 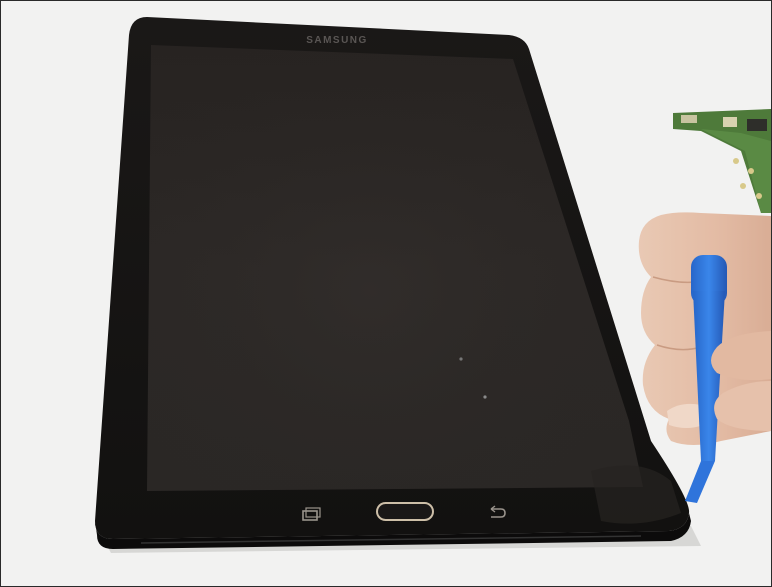 I want to click on home-button, so click(x=405, y=511).